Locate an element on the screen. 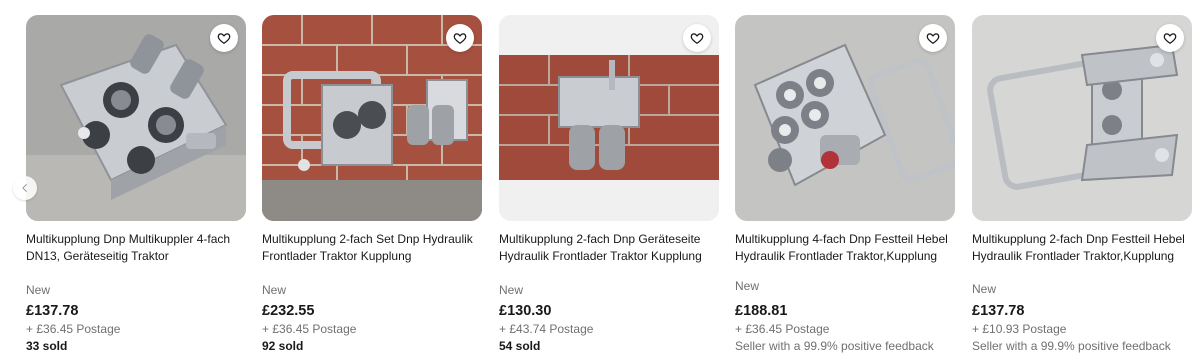 The width and height of the screenshot is (1200, 363). listing-sold-count: 92 sold is located at coordinates (283, 346).